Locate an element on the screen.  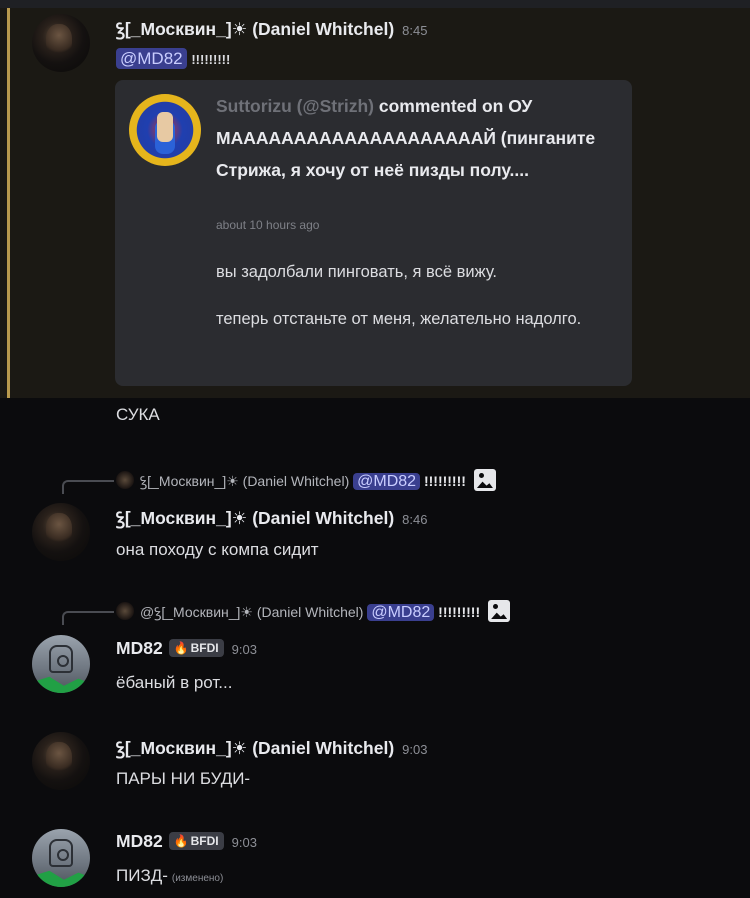
top-bar is located at coordinates (375, 4).